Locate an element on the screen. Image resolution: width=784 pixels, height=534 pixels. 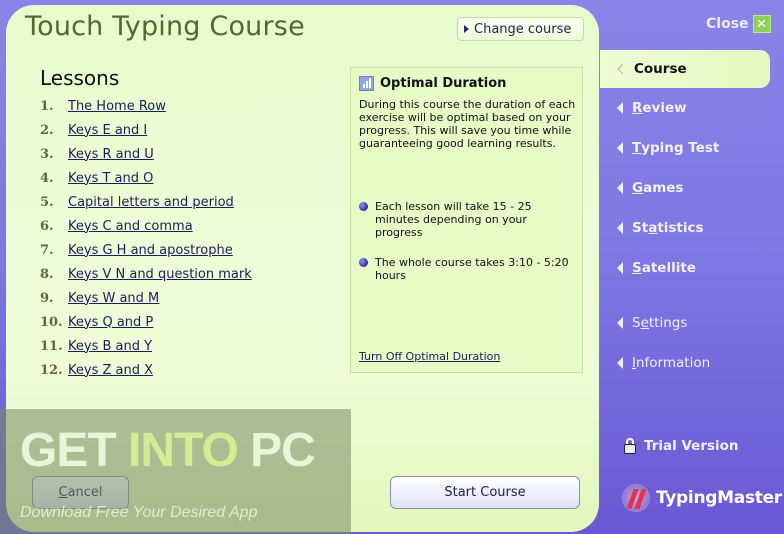
mnemonic: T is located at coordinates (637, 148).